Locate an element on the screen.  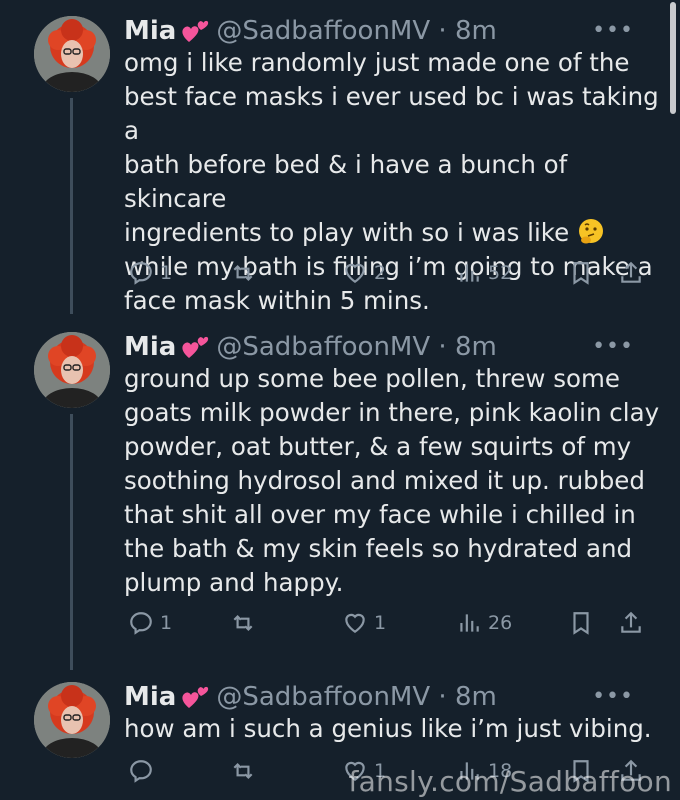
text-line: ground up some bee pollen, threw some is located at coordinates (372, 378).